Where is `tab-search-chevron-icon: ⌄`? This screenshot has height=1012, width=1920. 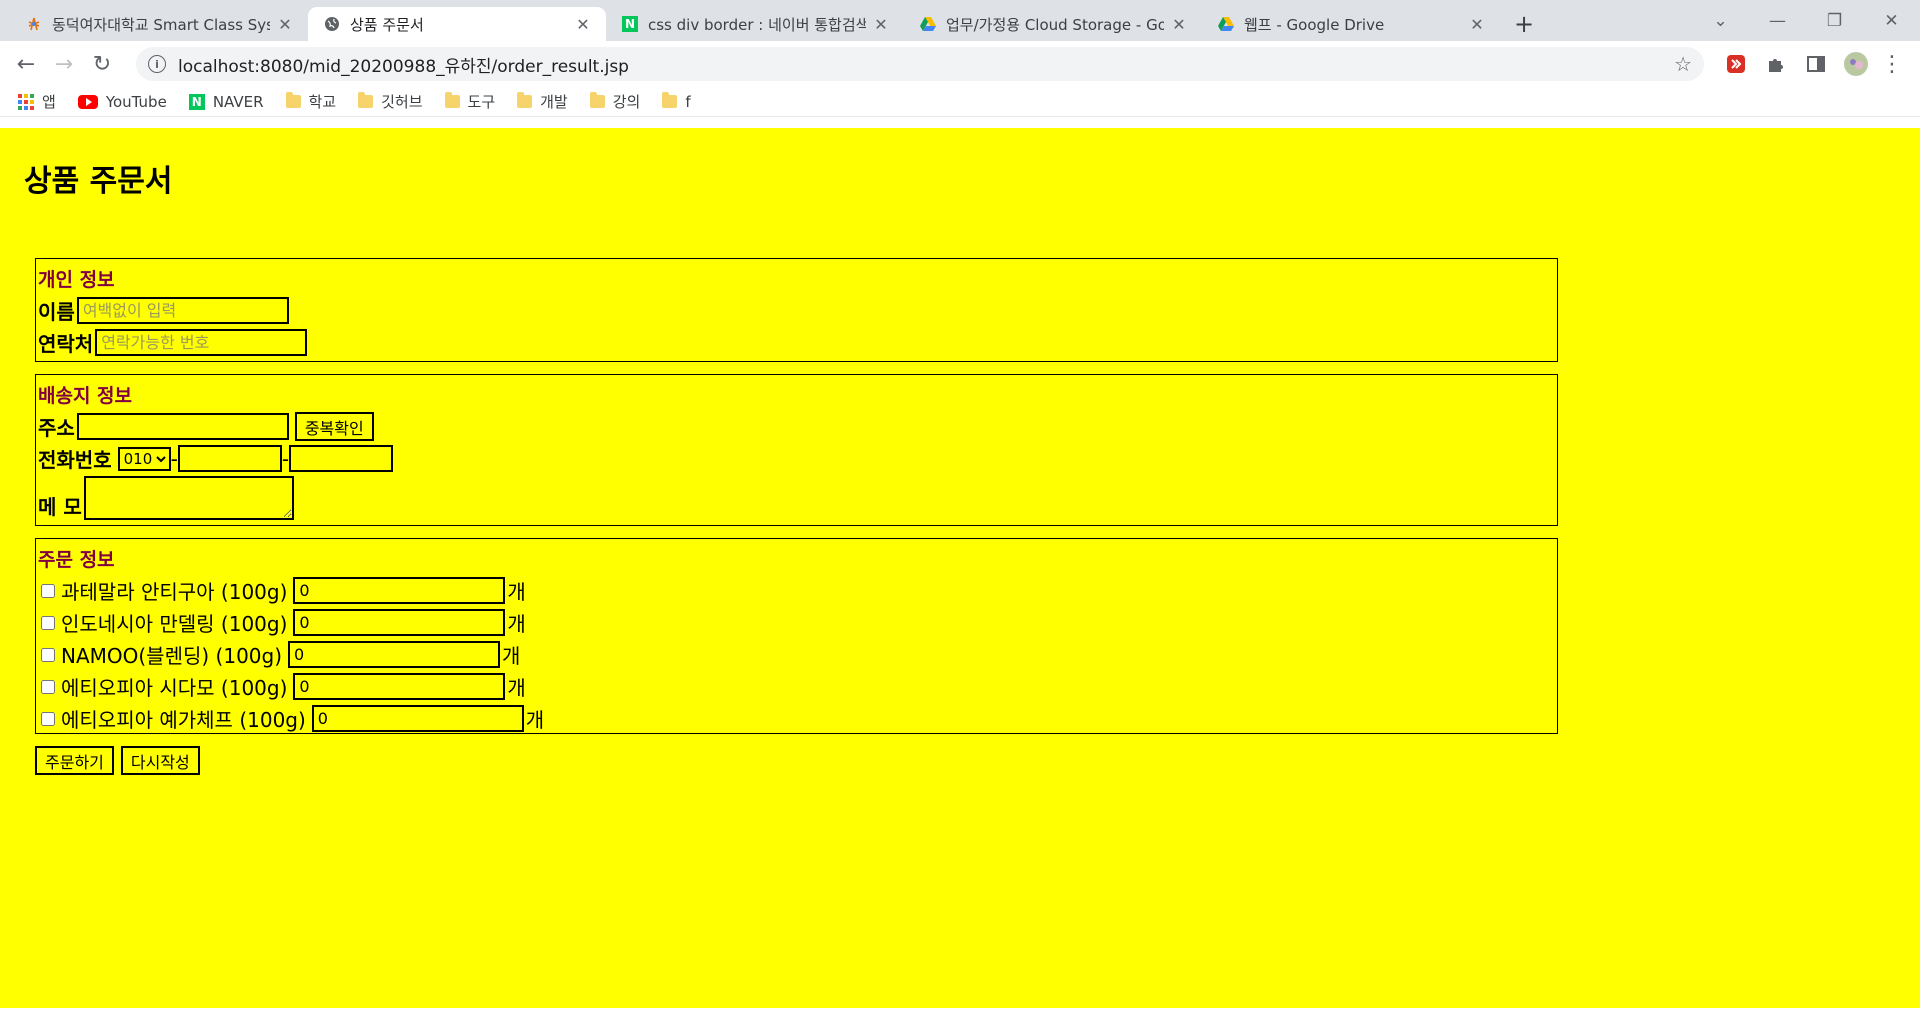
tab-search-chevron-icon: ⌄ is located at coordinates (1720, 20).